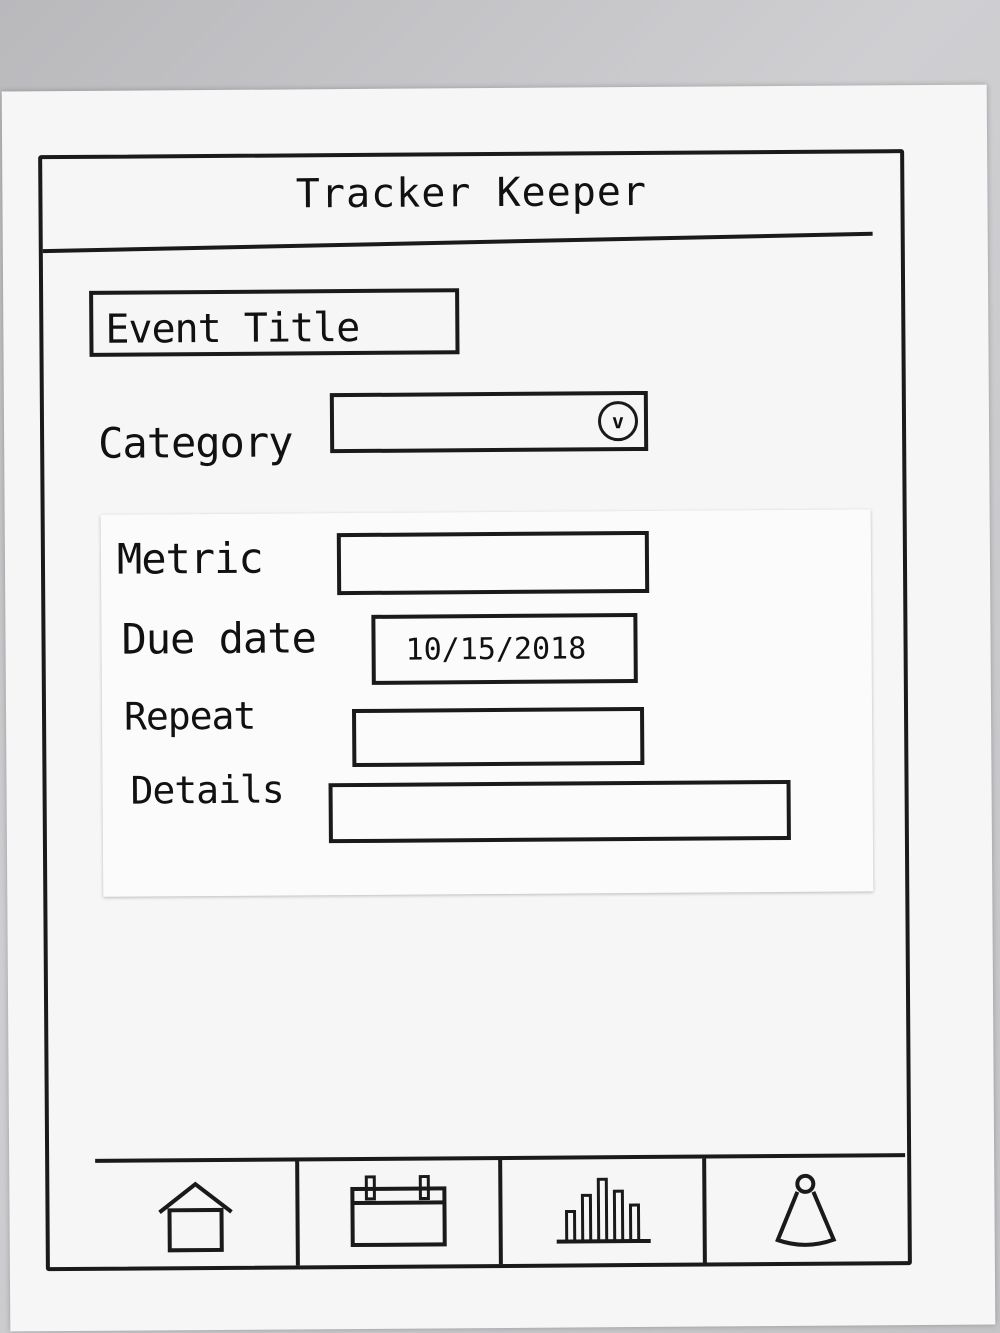  What do you see at coordinates (489, 422) in the screenshot?
I see `category-select: v` at bounding box center [489, 422].